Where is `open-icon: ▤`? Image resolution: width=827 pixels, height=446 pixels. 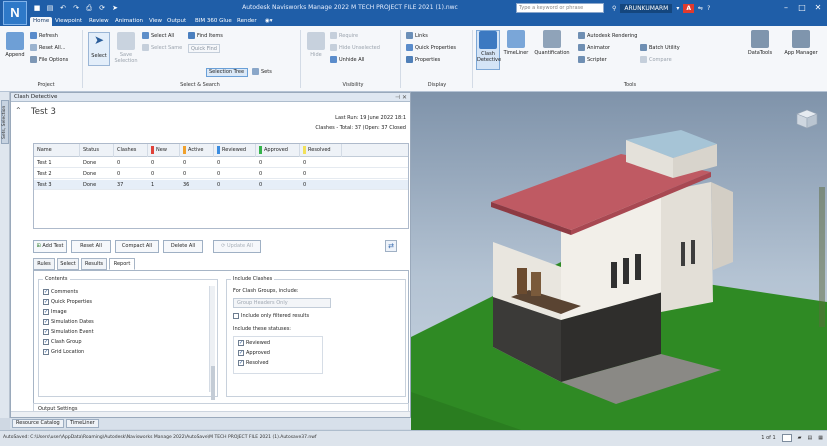 open-icon: ▤ is located at coordinates (50, 8).